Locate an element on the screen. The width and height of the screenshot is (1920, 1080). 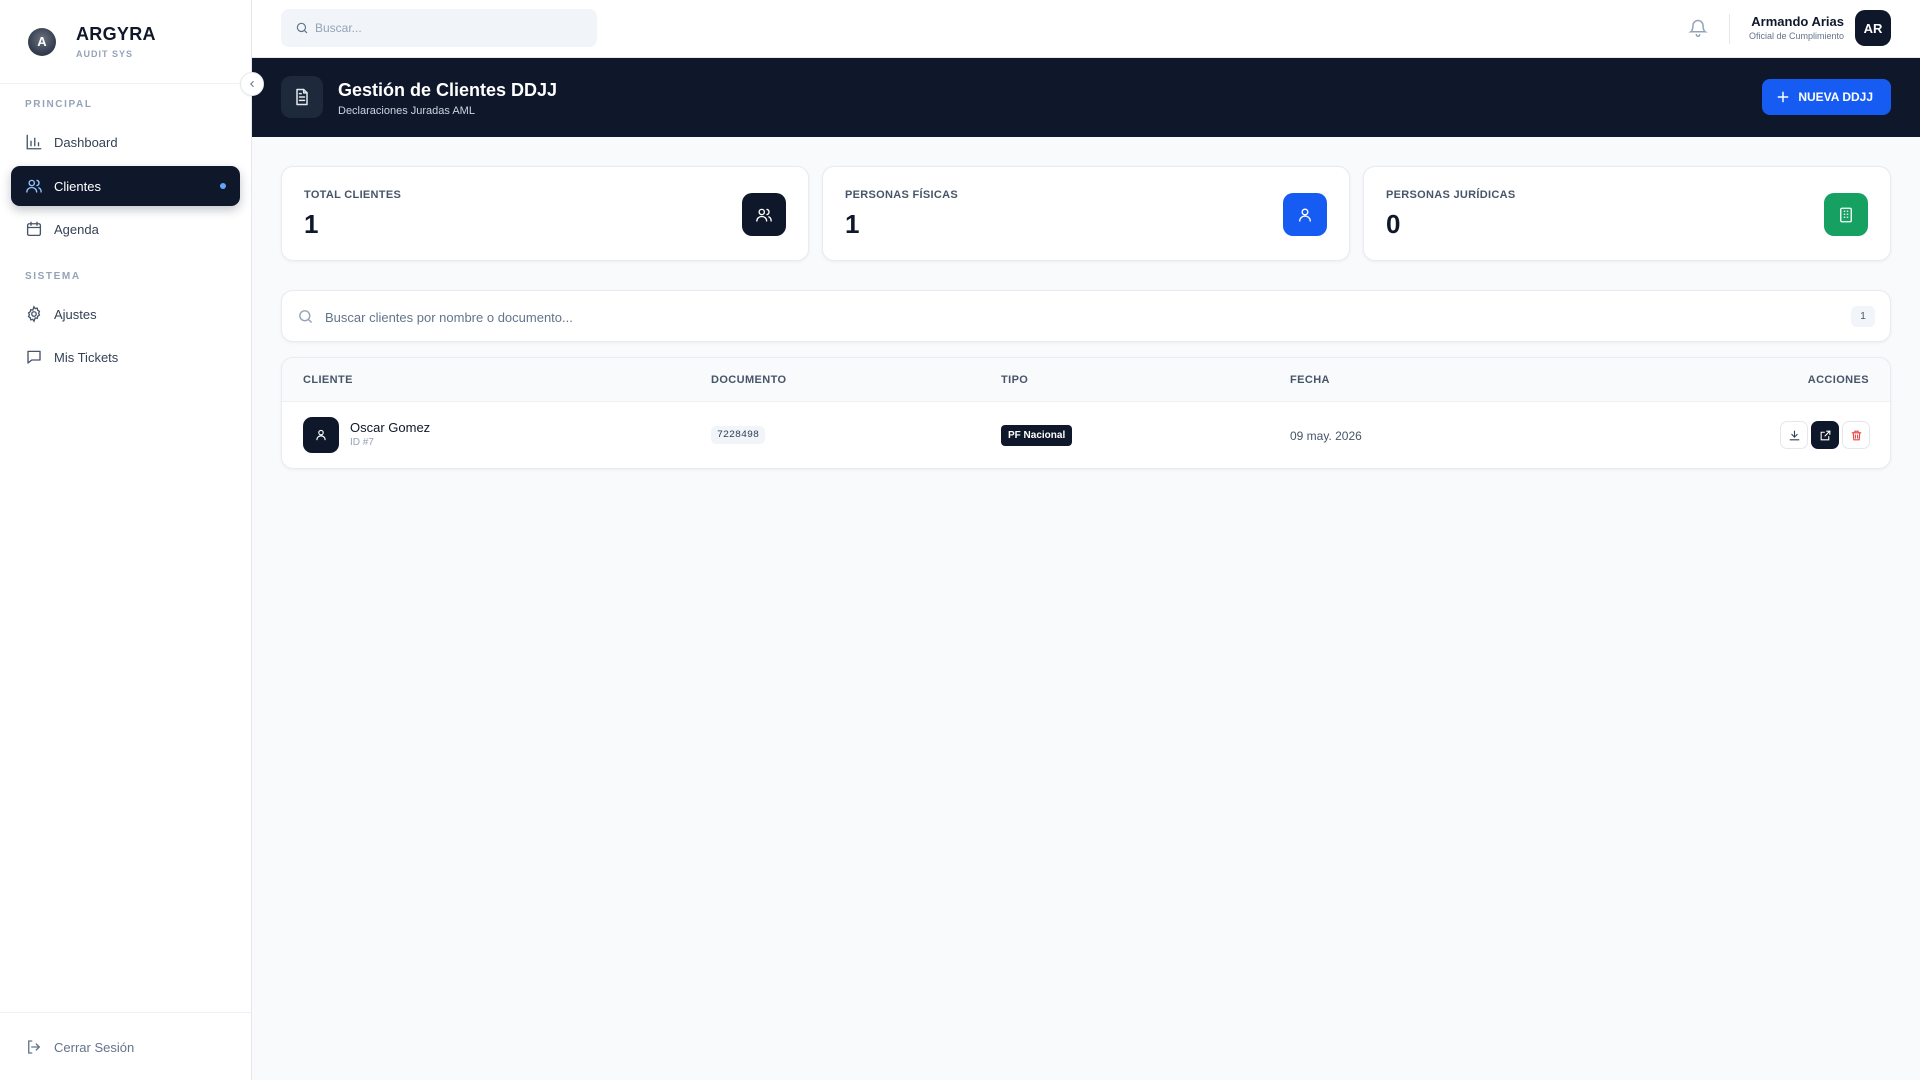
download-button is located at coordinates (1794, 435).